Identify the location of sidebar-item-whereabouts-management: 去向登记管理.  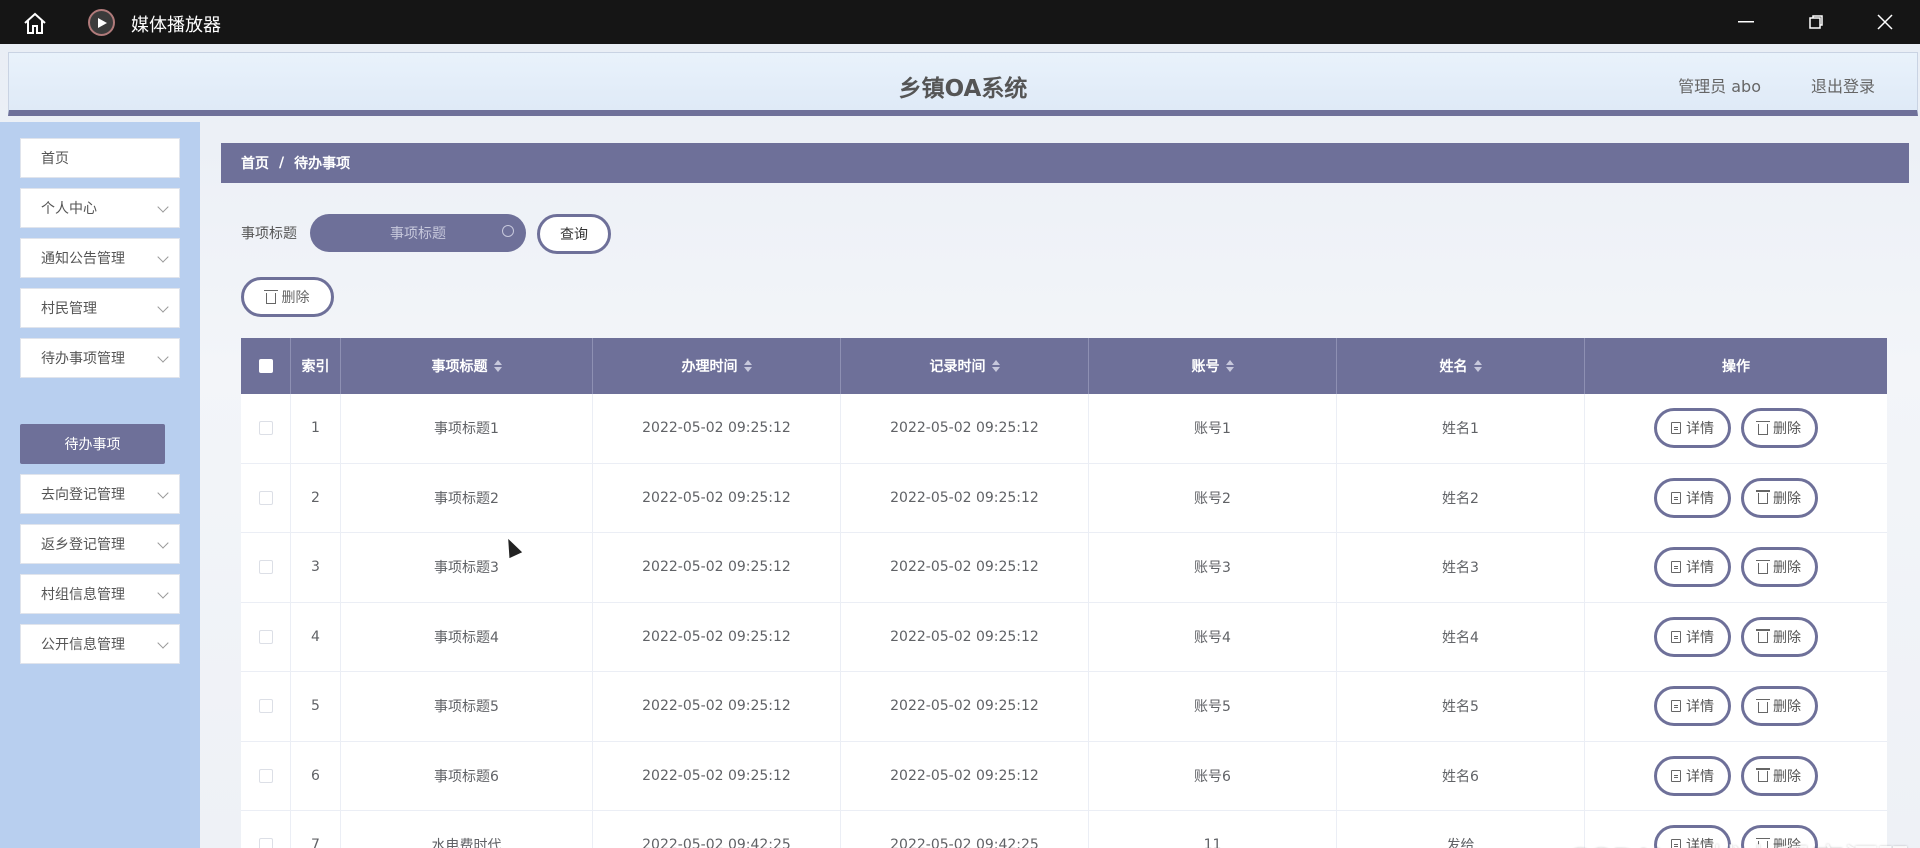
(100, 494).